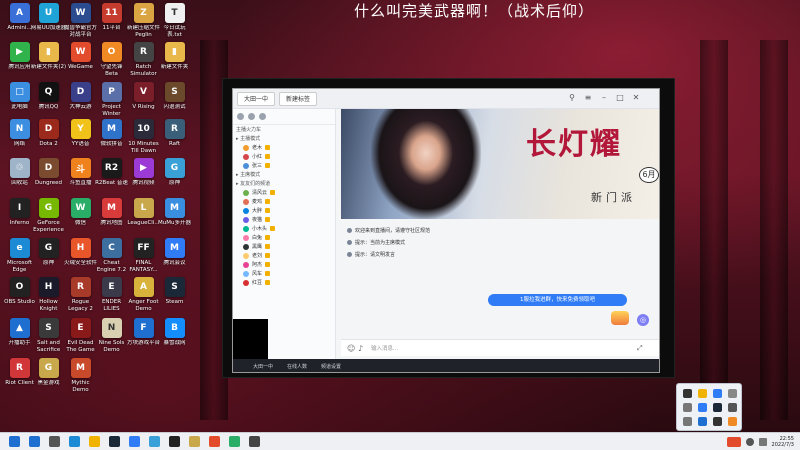  What do you see at coordinates (80, 375) in the screenshot?
I see `desktop-icon: M Mythic Demo` at bounding box center [80, 375].